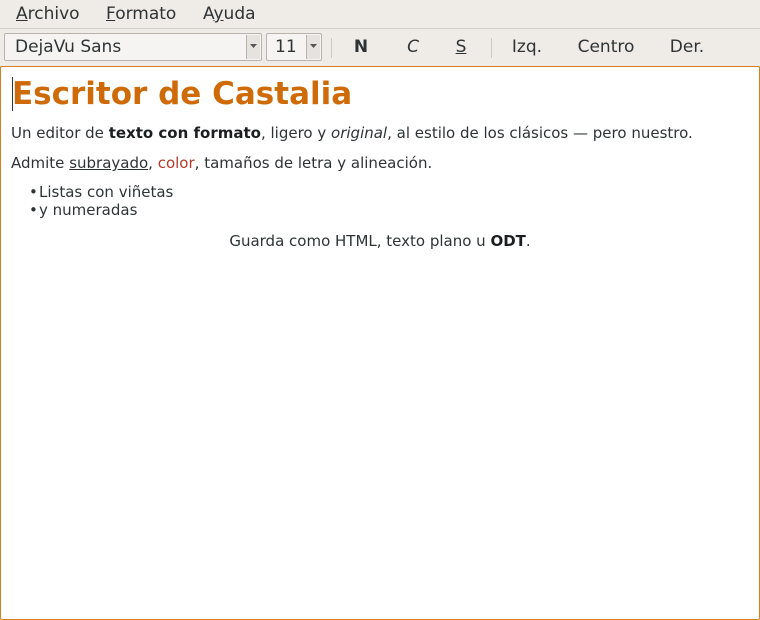 This screenshot has height=620, width=760. What do you see at coordinates (461, 47) in the screenshot?
I see `underline-button: S` at bounding box center [461, 47].